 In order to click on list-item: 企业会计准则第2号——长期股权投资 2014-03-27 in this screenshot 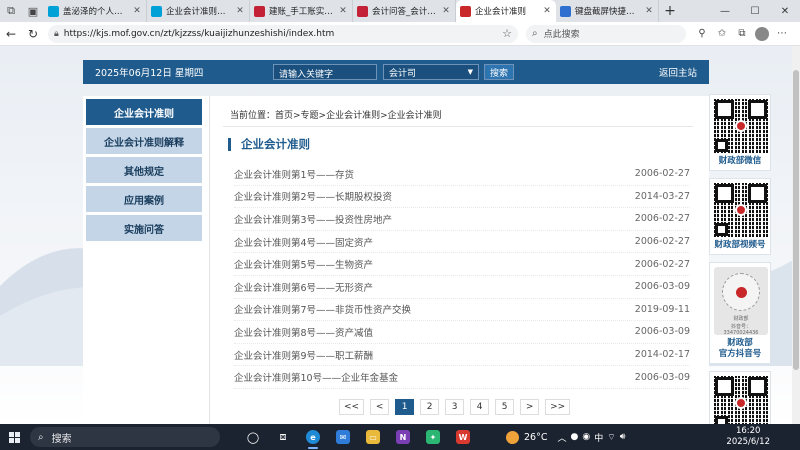, I will do `click(462, 197)`.